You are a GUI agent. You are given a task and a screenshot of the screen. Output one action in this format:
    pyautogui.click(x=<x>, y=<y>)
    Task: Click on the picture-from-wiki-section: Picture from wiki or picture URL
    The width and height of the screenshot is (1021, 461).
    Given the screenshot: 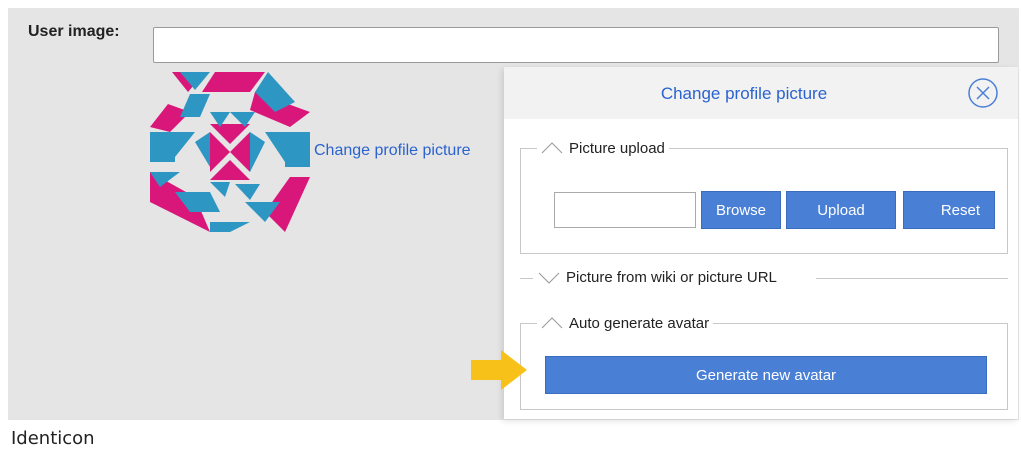 What is the action you would take?
    pyautogui.click(x=764, y=278)
    